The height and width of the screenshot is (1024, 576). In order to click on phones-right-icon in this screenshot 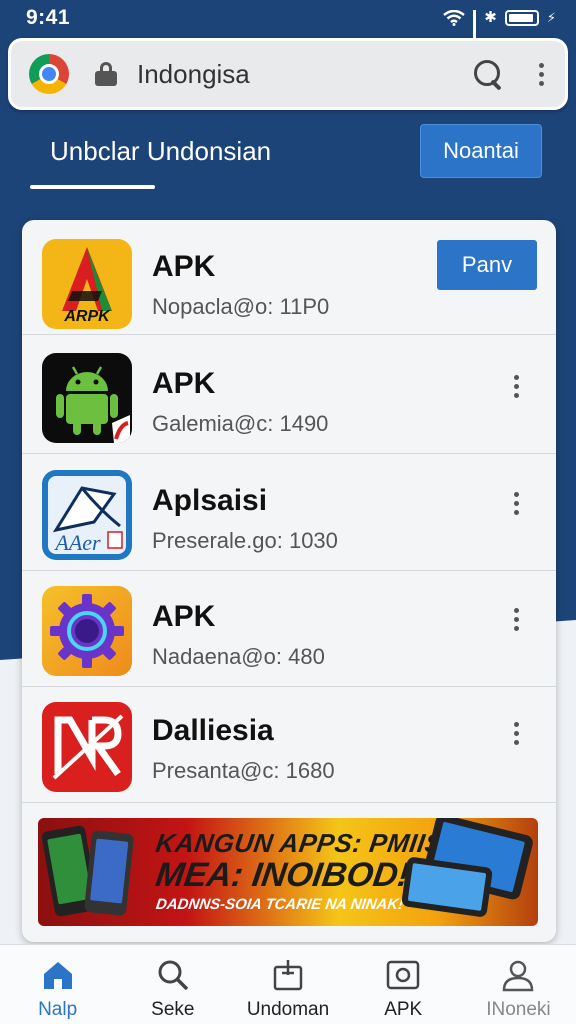, I will do `click(467, 867)`.